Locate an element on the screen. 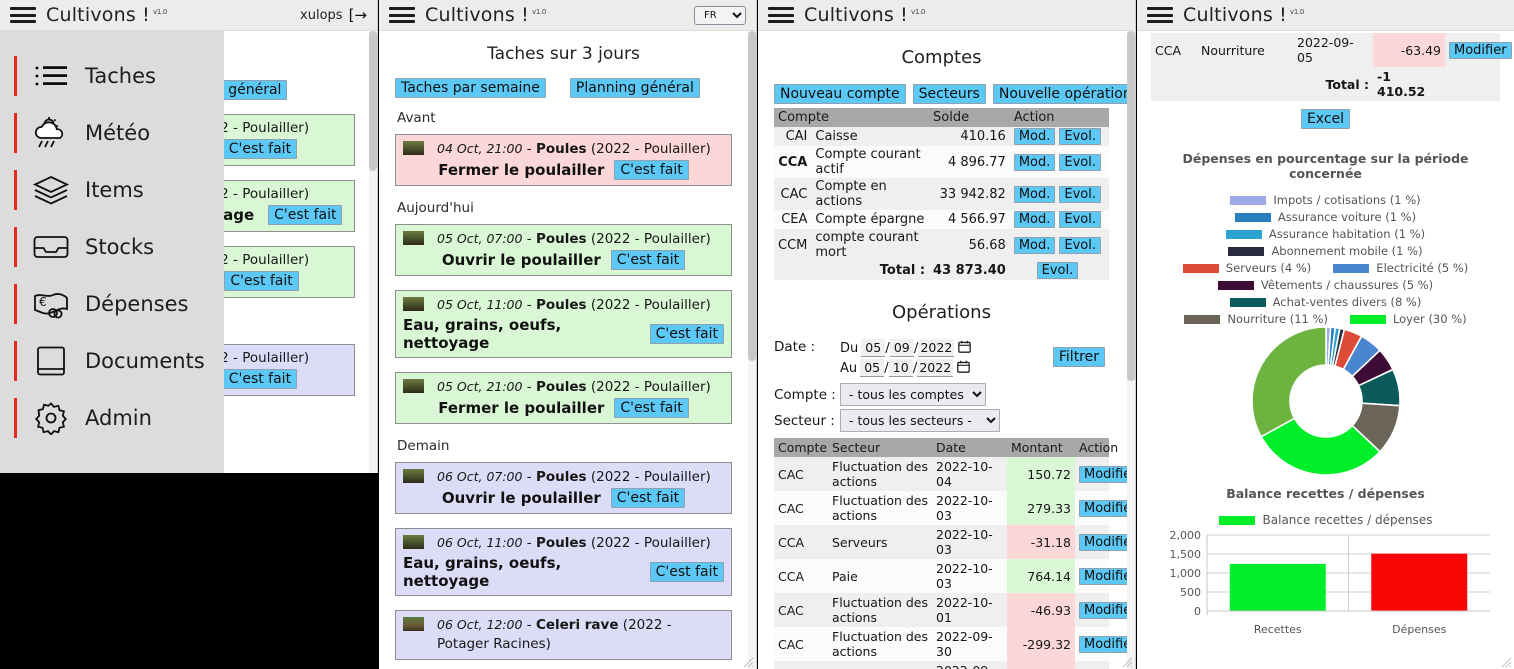 The image size is (1514, 669). excel-export-button: Excel is located at coordinates (1325, 119).